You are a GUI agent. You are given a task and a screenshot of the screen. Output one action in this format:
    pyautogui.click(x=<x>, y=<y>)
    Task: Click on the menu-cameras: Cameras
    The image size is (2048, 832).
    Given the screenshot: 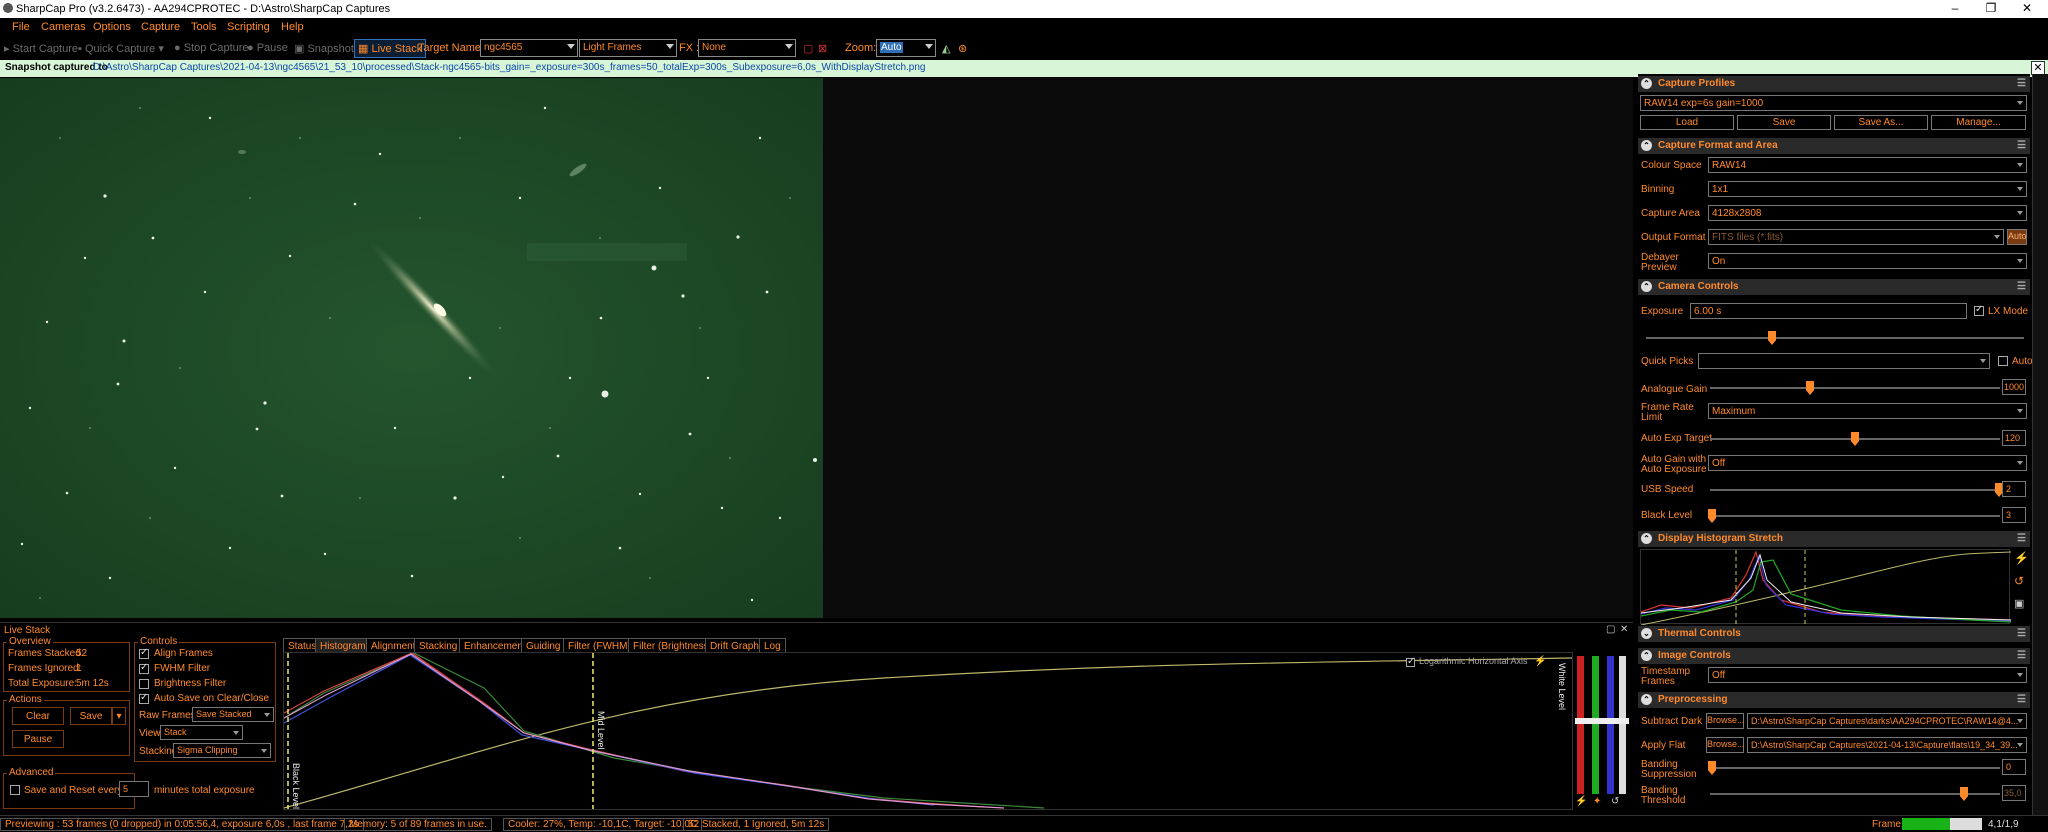 What is the action you would take?
    pyautogui.click(x=63, y=27)
    